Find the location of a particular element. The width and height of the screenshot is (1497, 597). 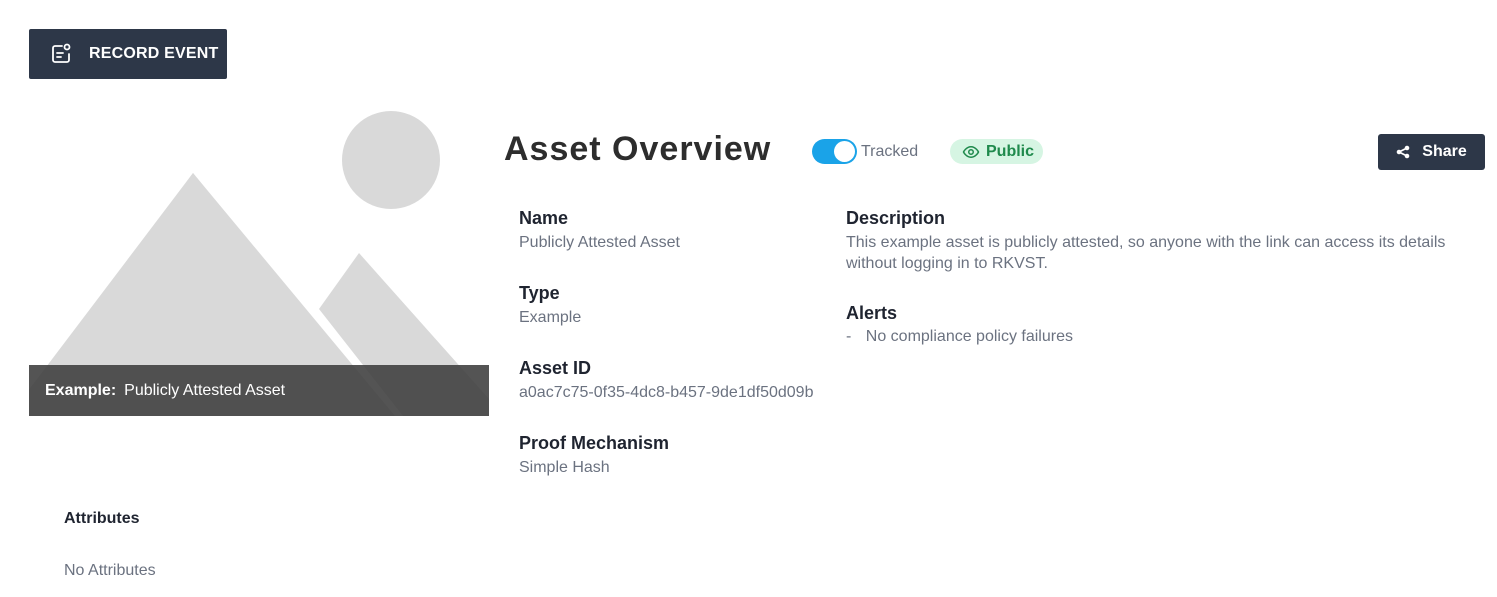

alert-text: No compliance policy failures is located at coordinates (969, 336).